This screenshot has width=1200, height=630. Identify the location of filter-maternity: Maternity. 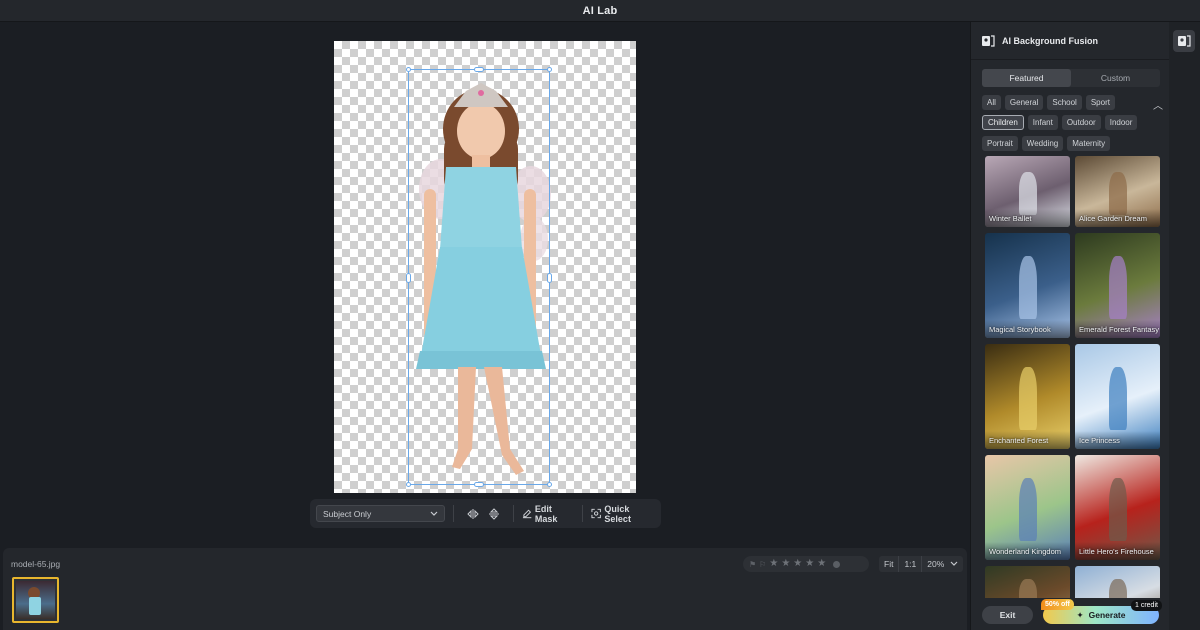
(1089, 143).